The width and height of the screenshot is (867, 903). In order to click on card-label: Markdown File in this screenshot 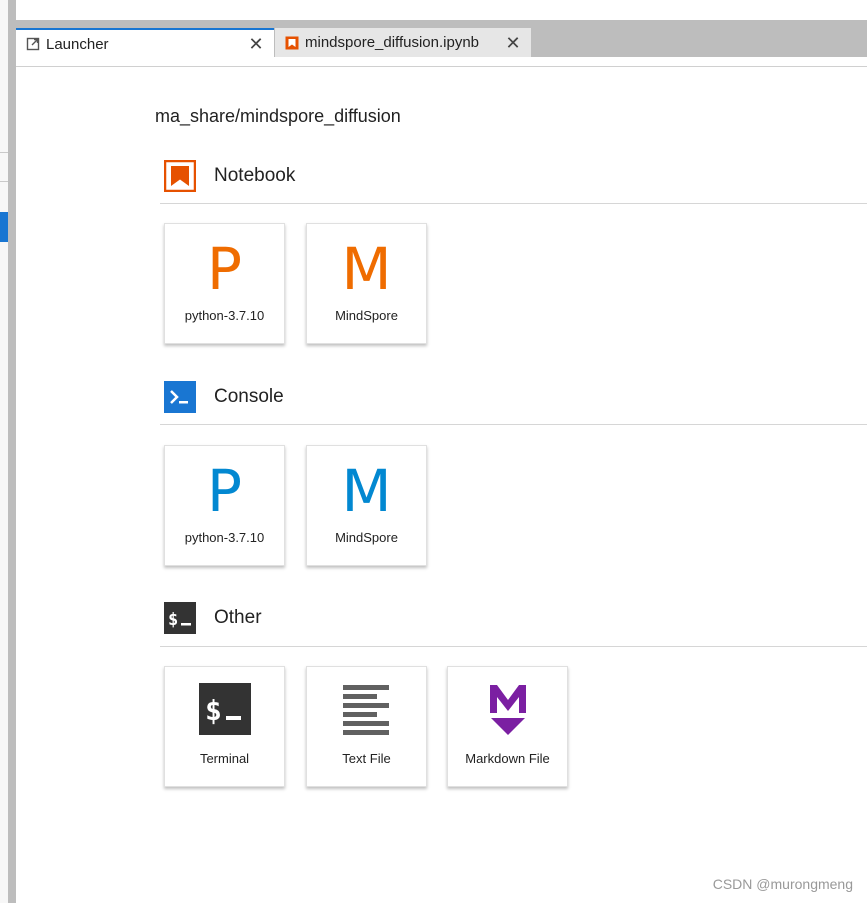, I will do `click(507, 758)`.